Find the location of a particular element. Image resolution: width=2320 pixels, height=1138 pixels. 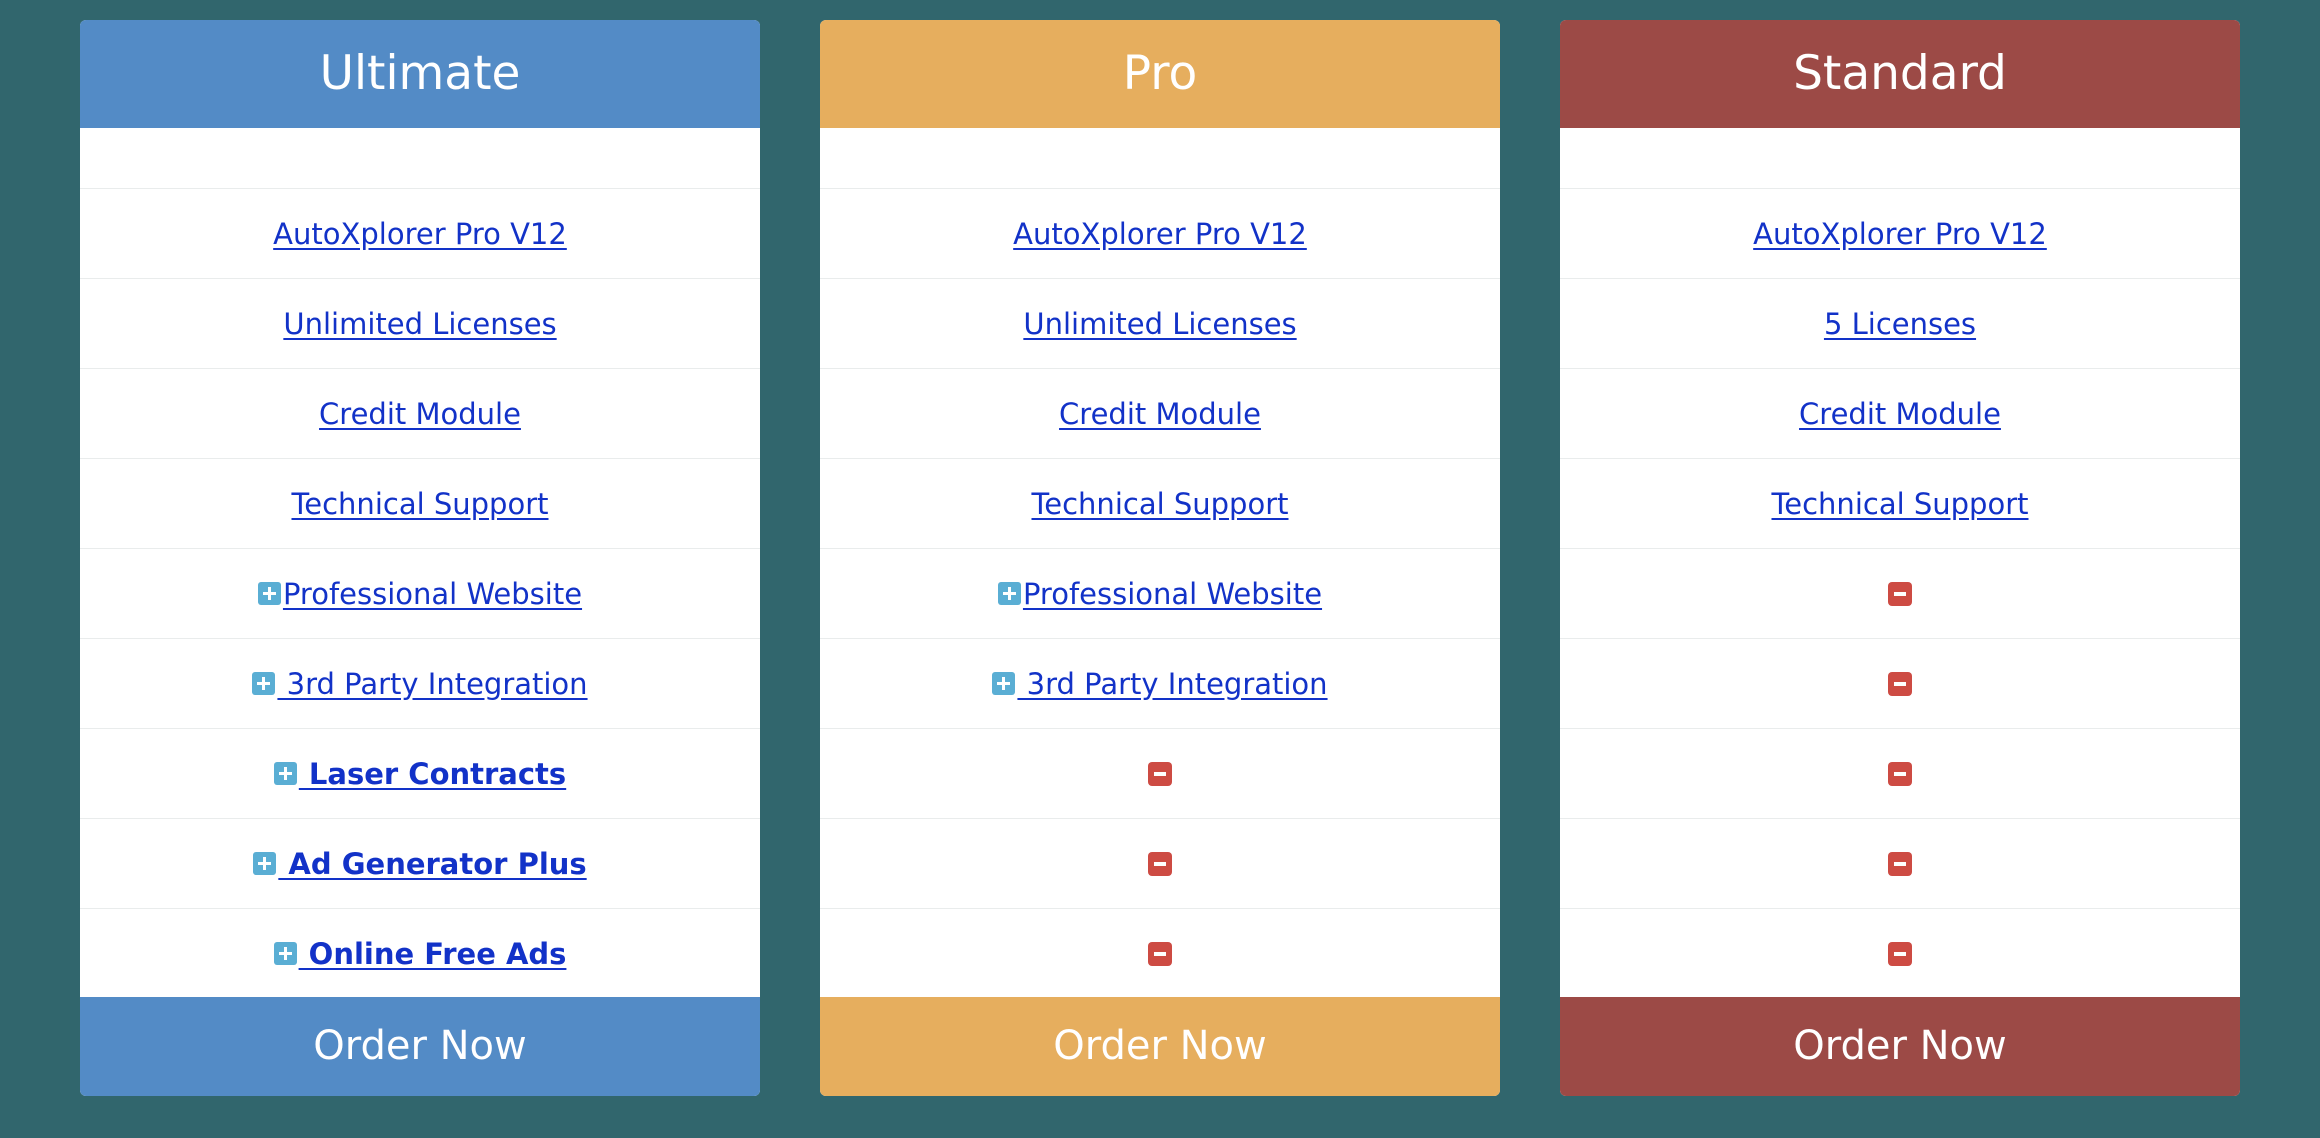

feature-row: 5 Licenses is located at coordinates (1900, 324).